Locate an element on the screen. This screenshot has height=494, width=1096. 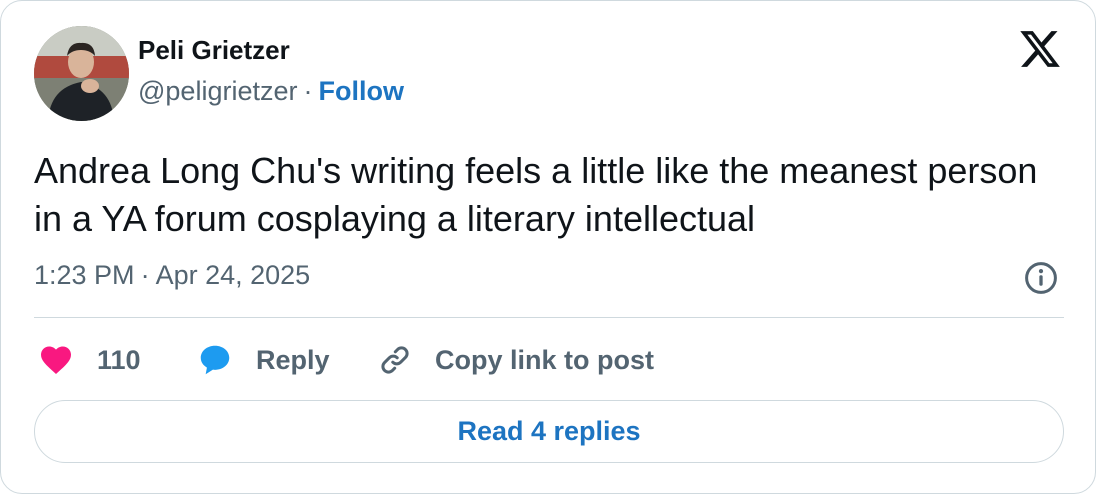
info-icon is located at coordinates (1041, 278).